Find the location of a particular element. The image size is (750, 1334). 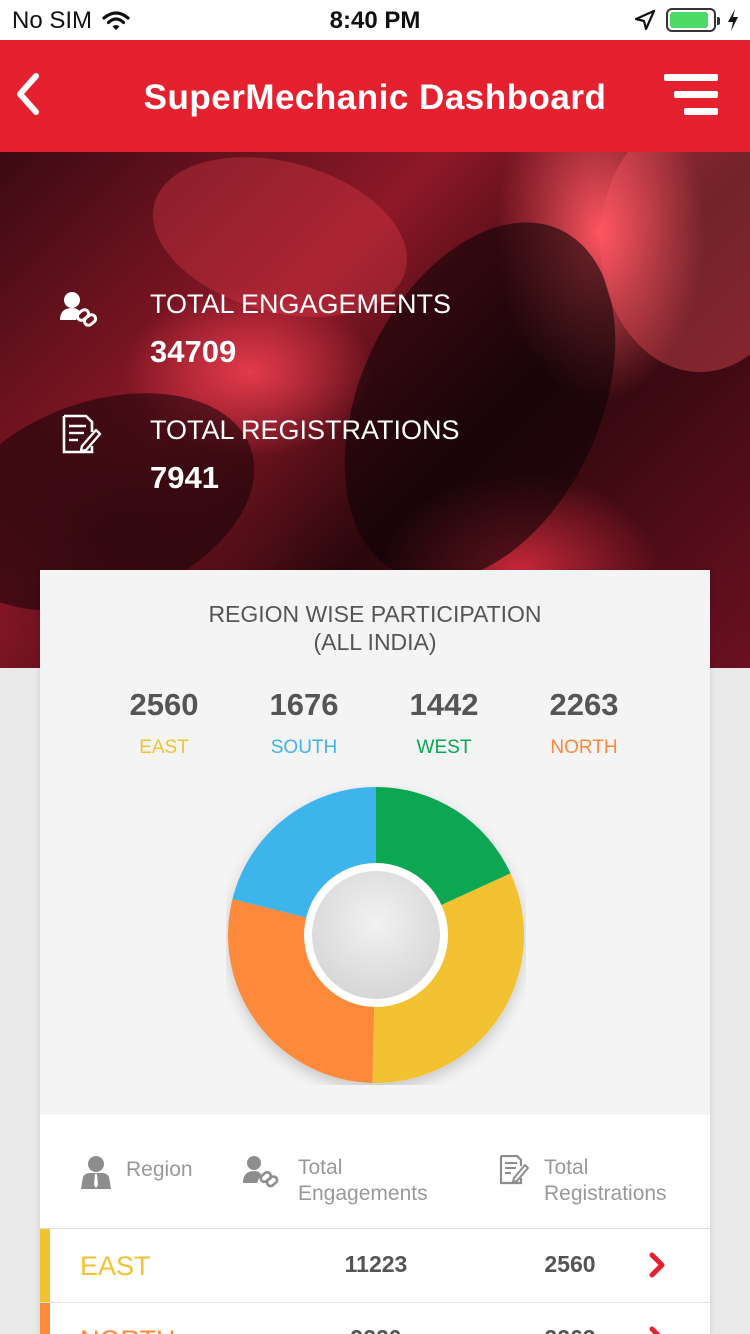

region-stat-name: WEST is located at coordinates (444, 747).